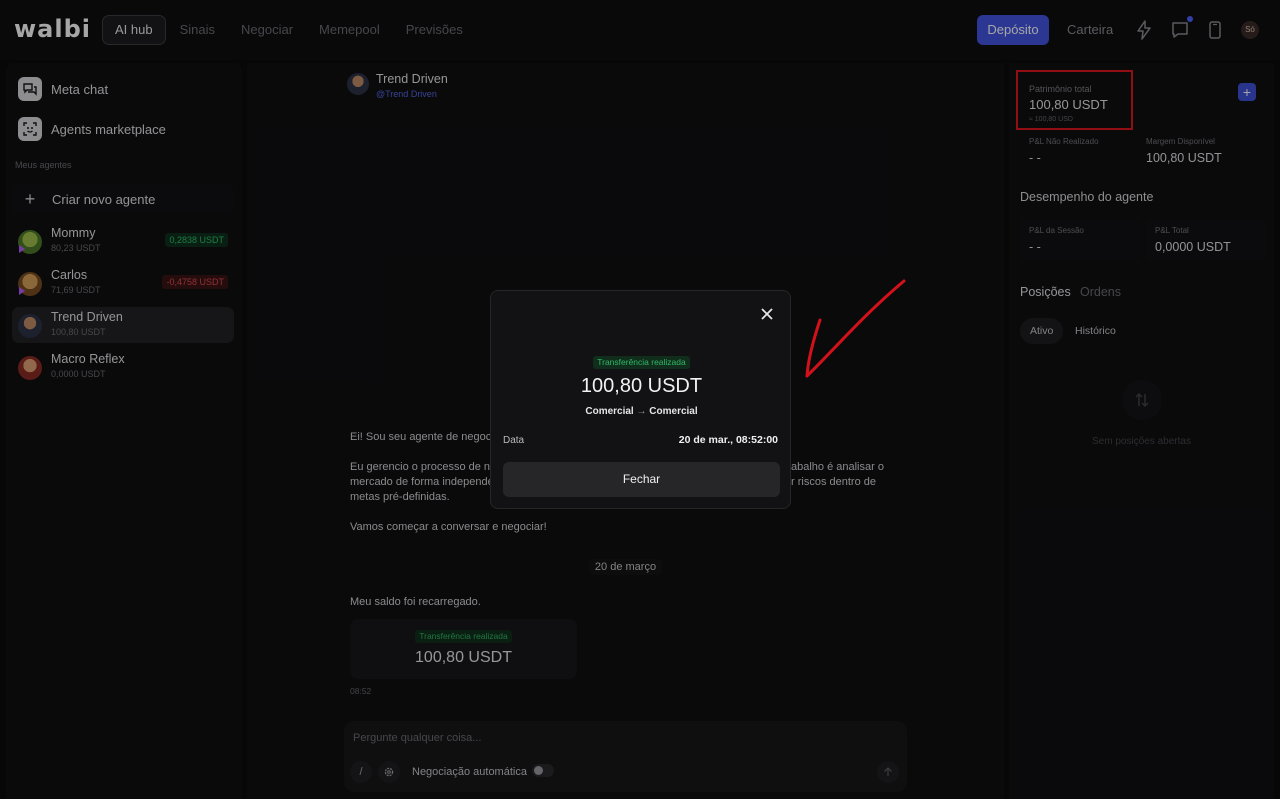 This screenshot has height=799, width=1280. What do you see at coordinates (1100, 292) in the screenshot?
I see `tab-orders: Ordens` at bounding box center [1100, 292].